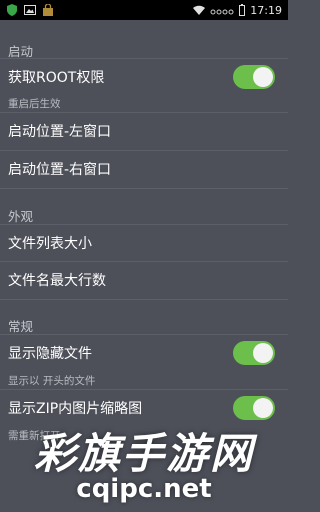  Describe the element at coordinates (60, 132) in the screenshot. I see `setting-label: 启动位置-左窗口` at that location.